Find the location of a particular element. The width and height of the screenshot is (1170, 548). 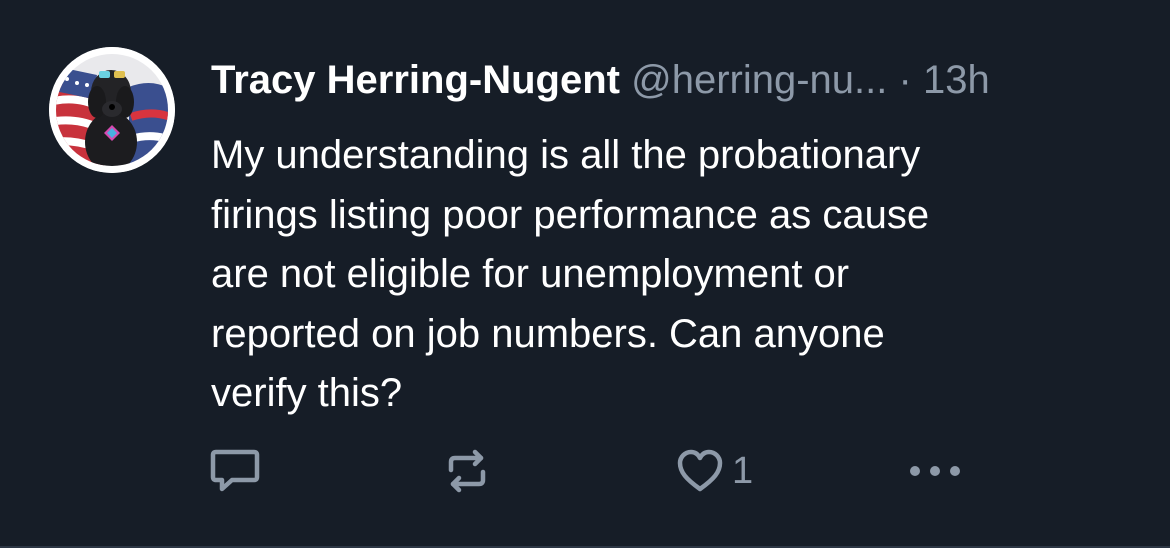

ellipsis-icon is located at coordinates (935, 471).